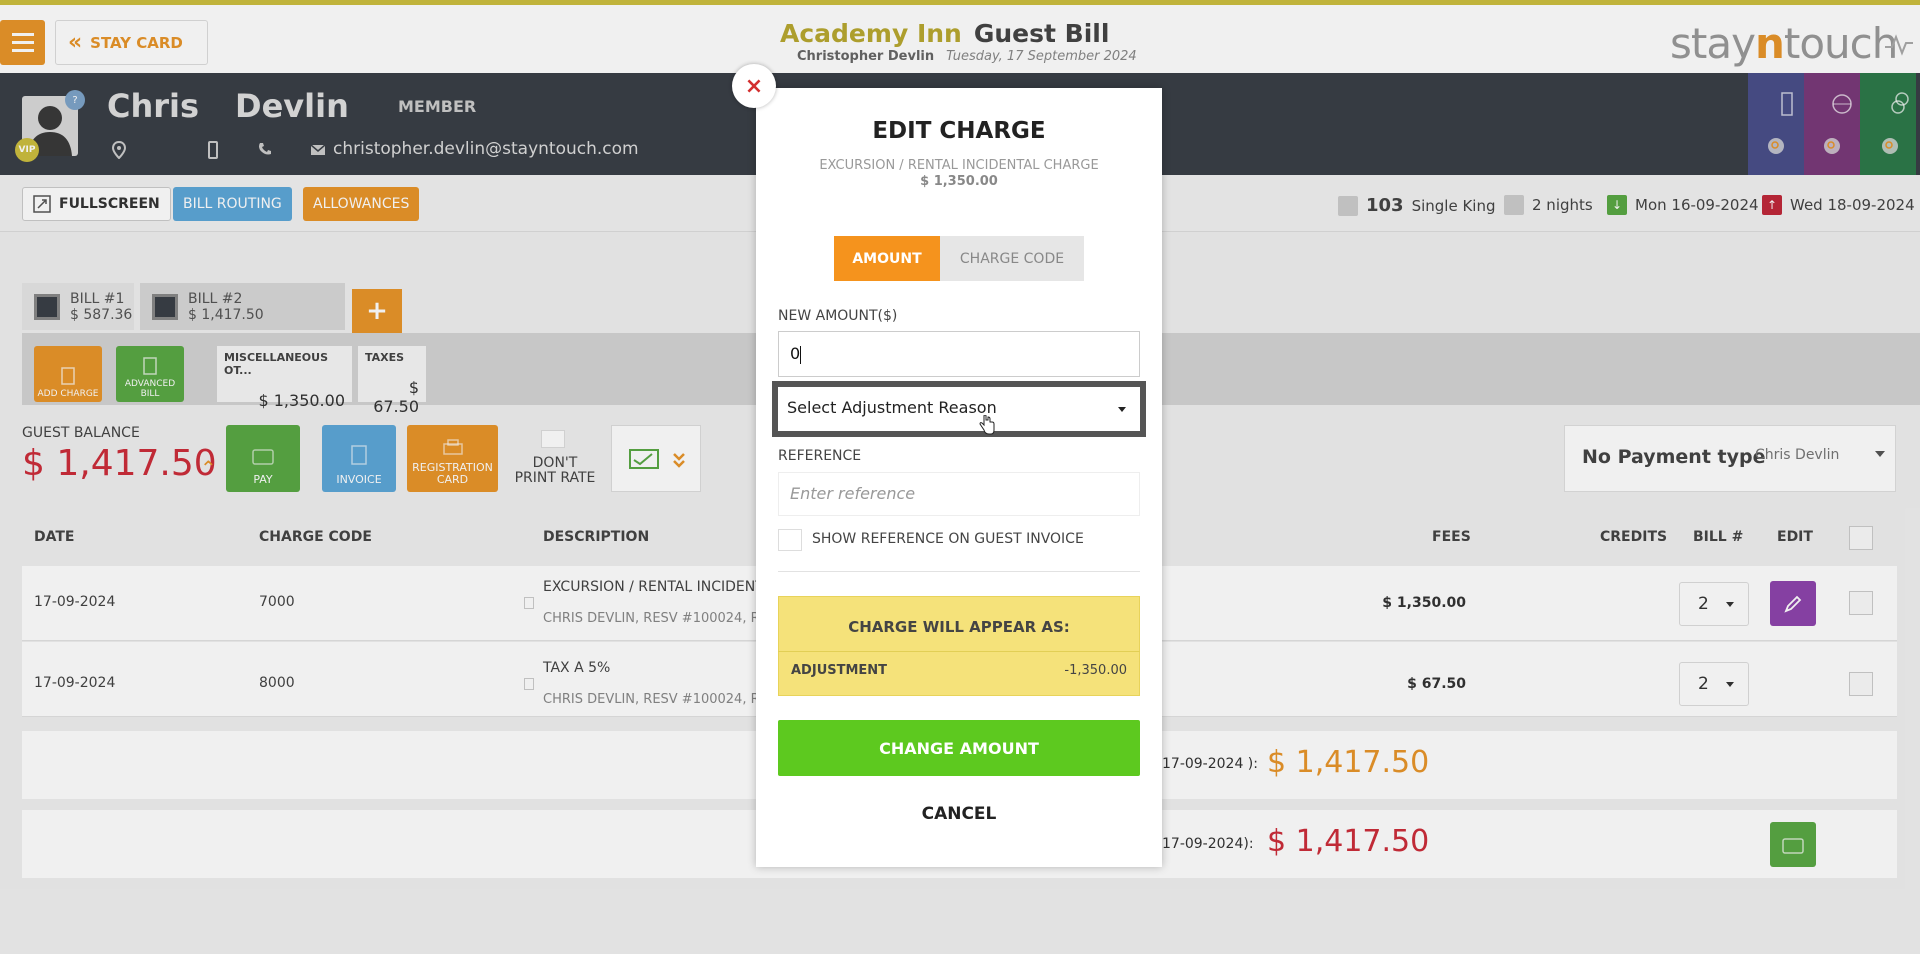 This screenshot has width=1920, height=954. Describe the element at coordinates (820, 456) in the screenshot. I see `reference-label: REFERENCE` at that location.